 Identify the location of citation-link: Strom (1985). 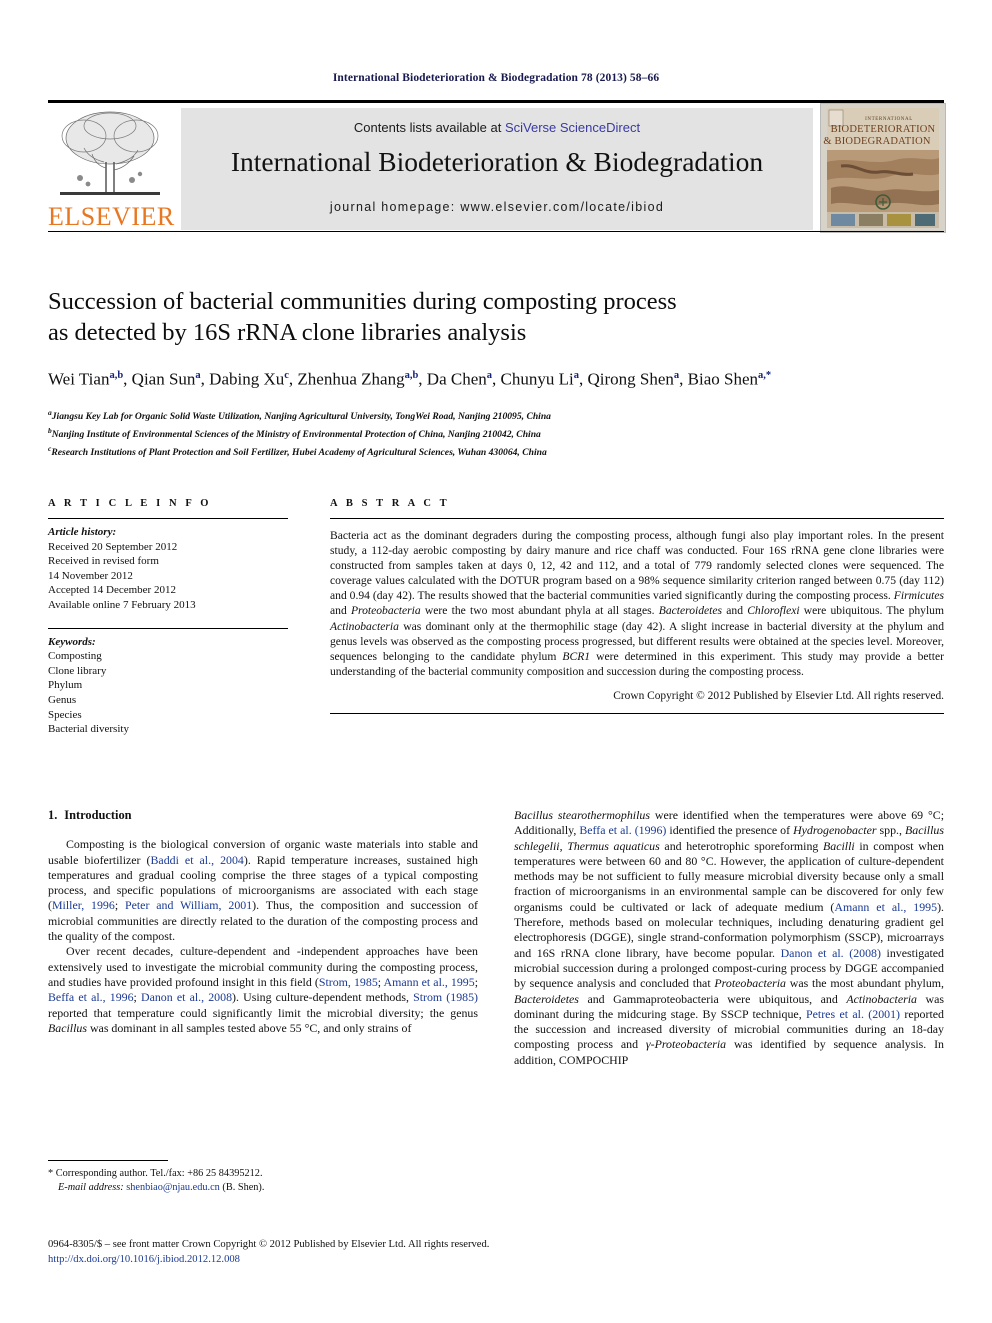
(445, 997).